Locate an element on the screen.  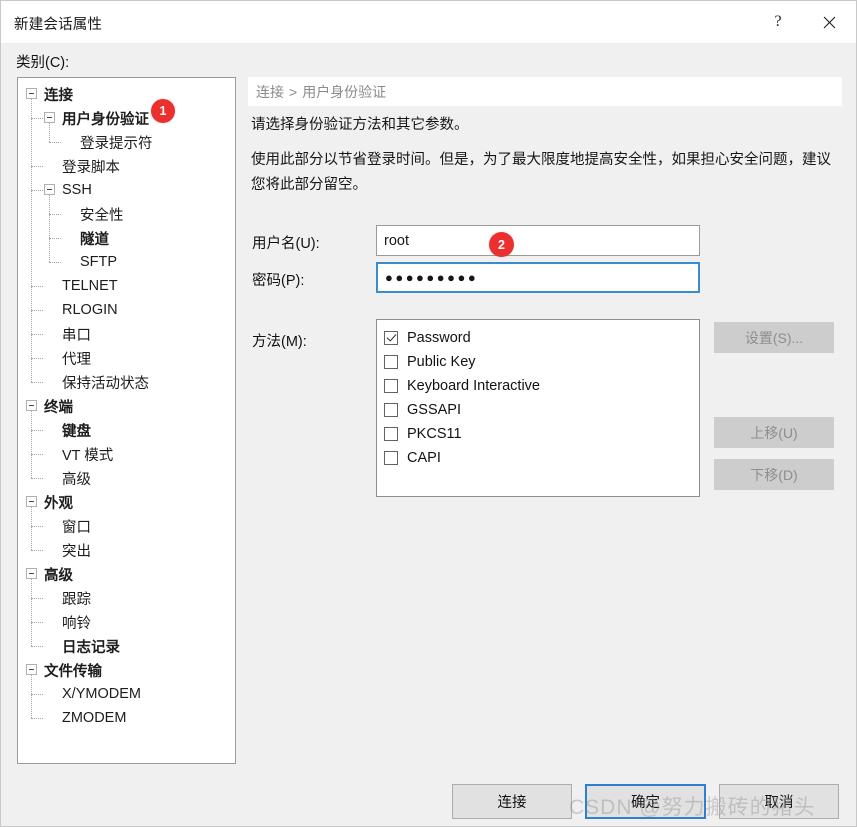
tree-item-label: 连接 is located at coordinates (58, 95).